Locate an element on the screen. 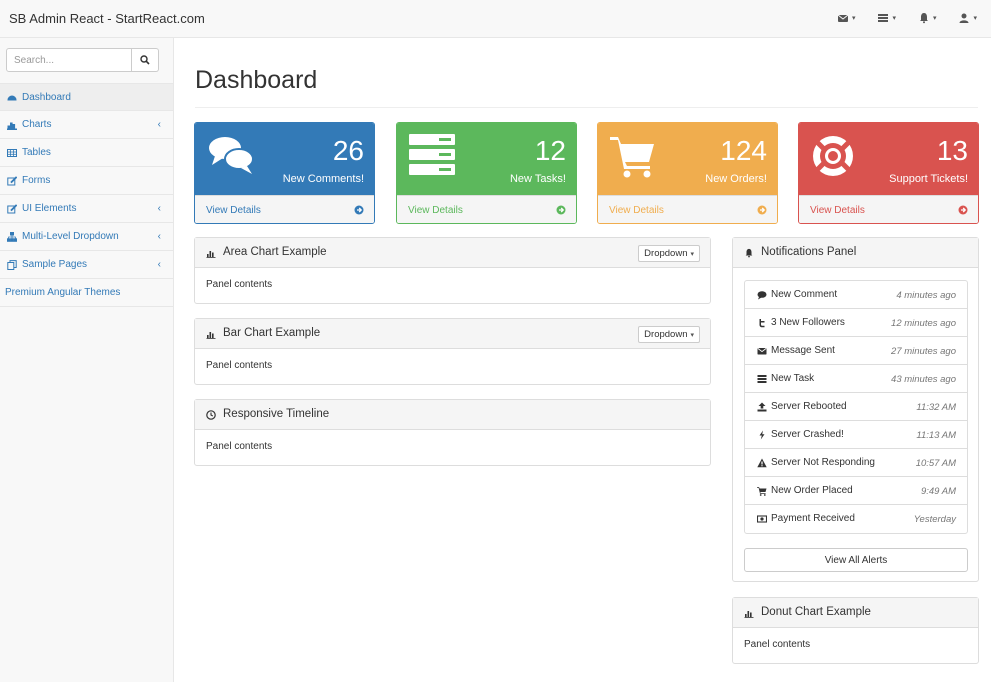  search-button is located at coordinates (145, 60).